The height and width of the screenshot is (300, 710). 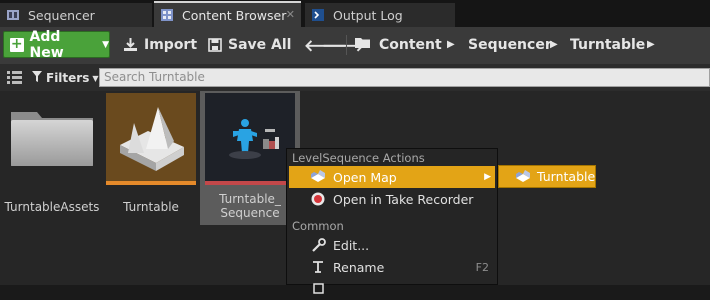 I want to click on asset-label: Turntable, so click(x=151, y=207).